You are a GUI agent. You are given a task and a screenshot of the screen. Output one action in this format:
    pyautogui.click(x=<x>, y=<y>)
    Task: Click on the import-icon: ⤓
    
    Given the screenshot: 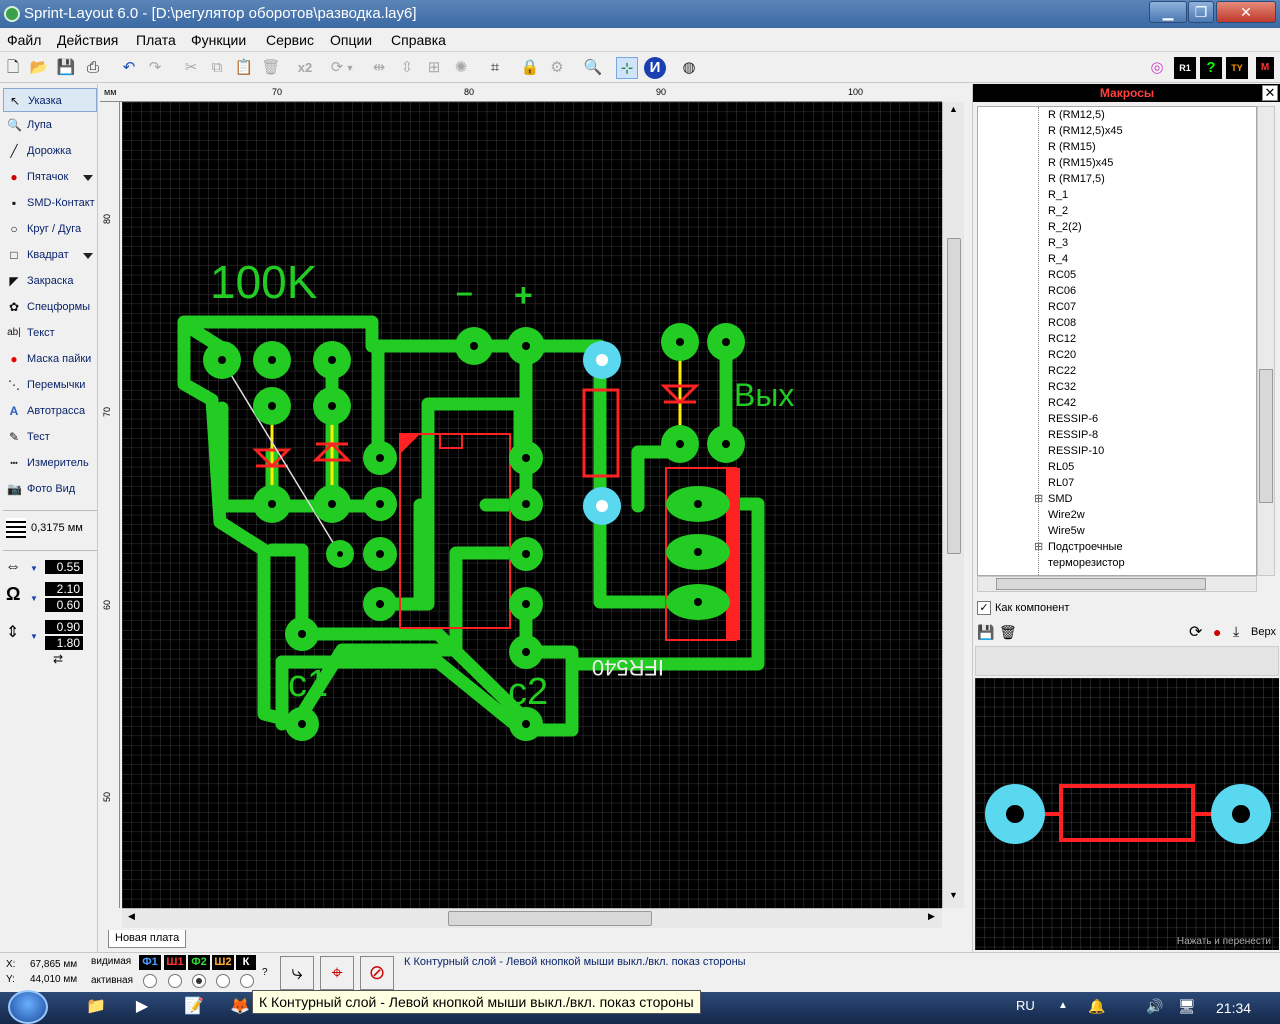 What is the action you would take?
    pyautogui.click(x=1236, y=631)
    